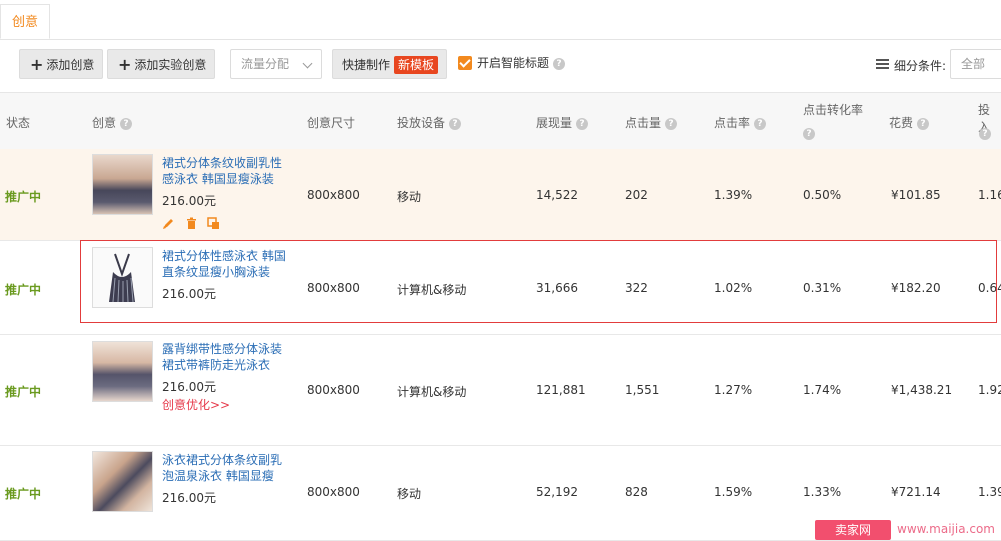 This screenshot has width=1001, height=541. I want to click on header-cost: 花费, so click(901, 123).